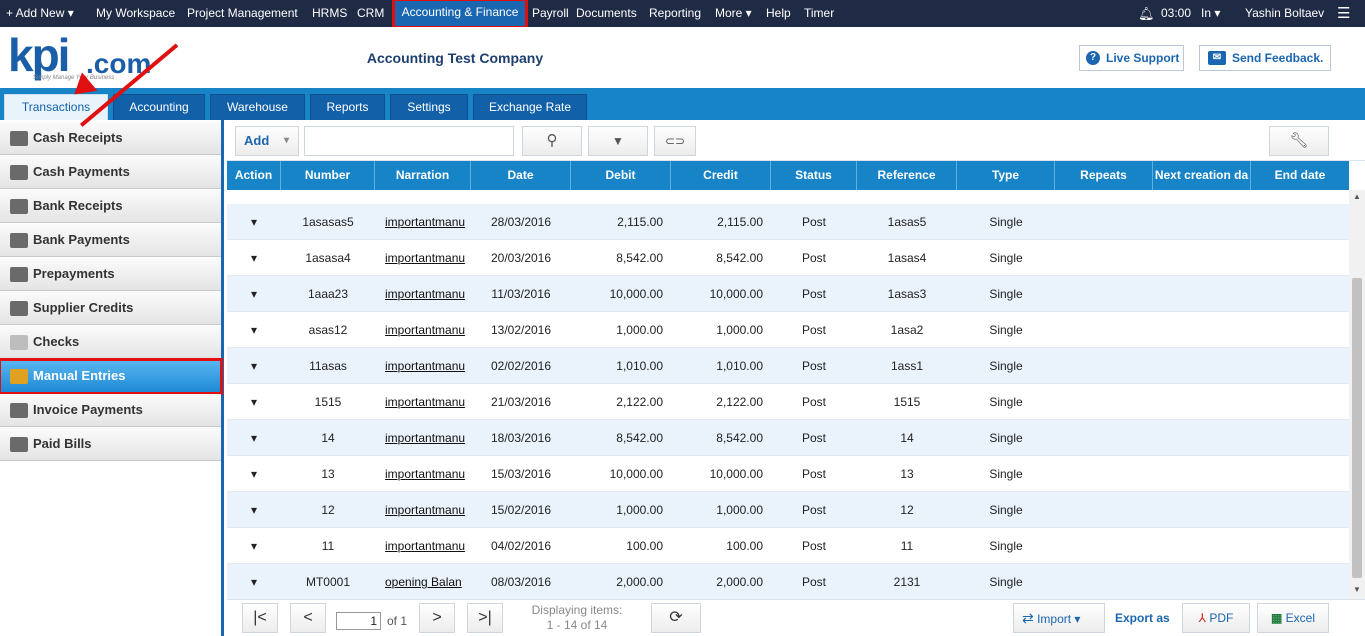  What do you see at coordinates (110, 172) in the screenshot?
I see `sidebar-item-cash-payments: Cash Payments` at bounding box center [110, 172].